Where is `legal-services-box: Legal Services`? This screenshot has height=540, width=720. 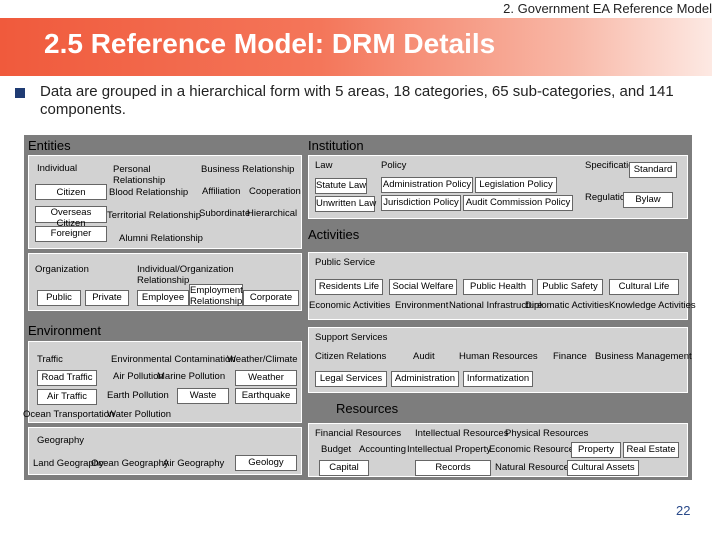 legal-services-box: Legal Services is located at coordinates (351, 379).